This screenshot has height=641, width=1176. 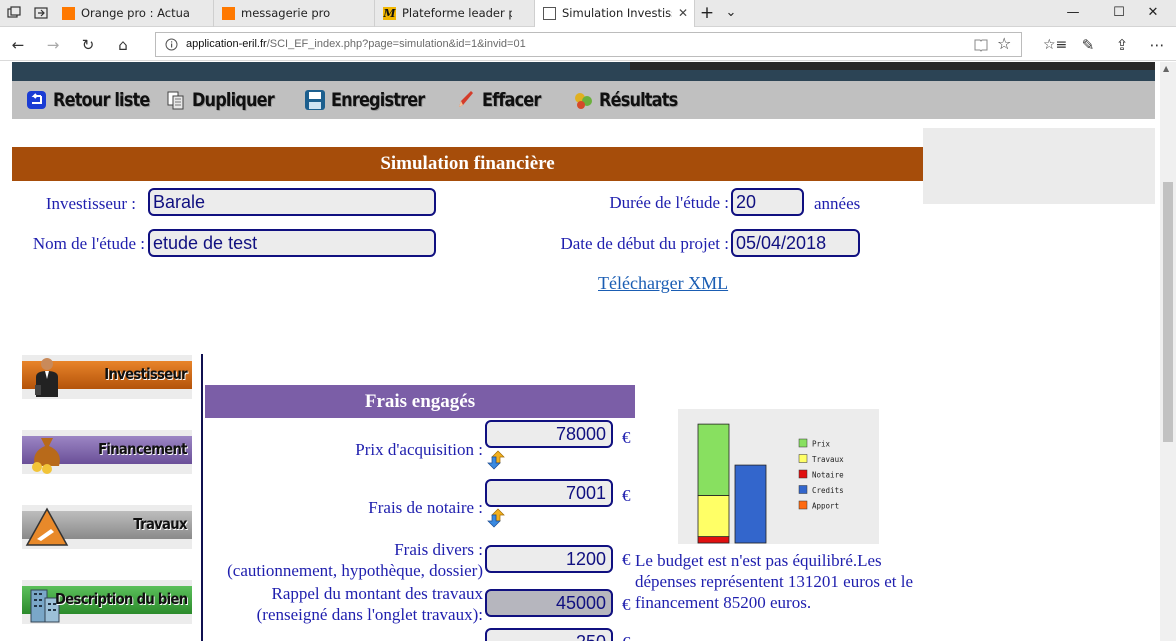 I want to click on row-label-line: Prix d'acquisition :, so click(x=419, y=449).